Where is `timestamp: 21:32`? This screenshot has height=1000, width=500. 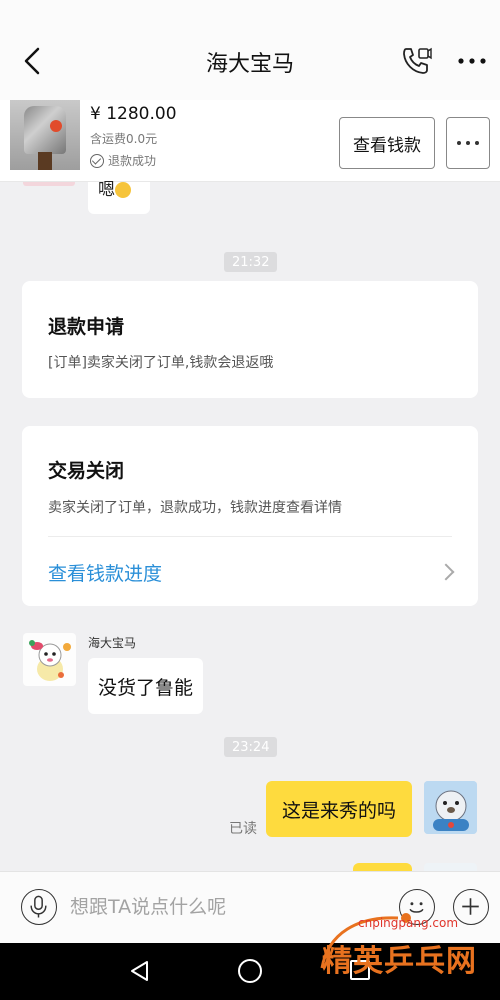
timestamp: 21:32 is located at coordinates (251, 262).